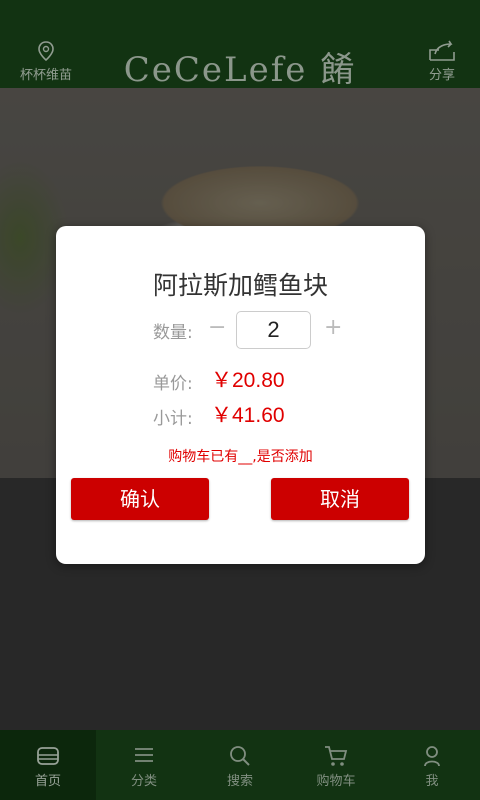  What do you see at coordinates (140, 499) in the screenshot?
I see `confirm-button: 确认` at bounding box center [140, 499].